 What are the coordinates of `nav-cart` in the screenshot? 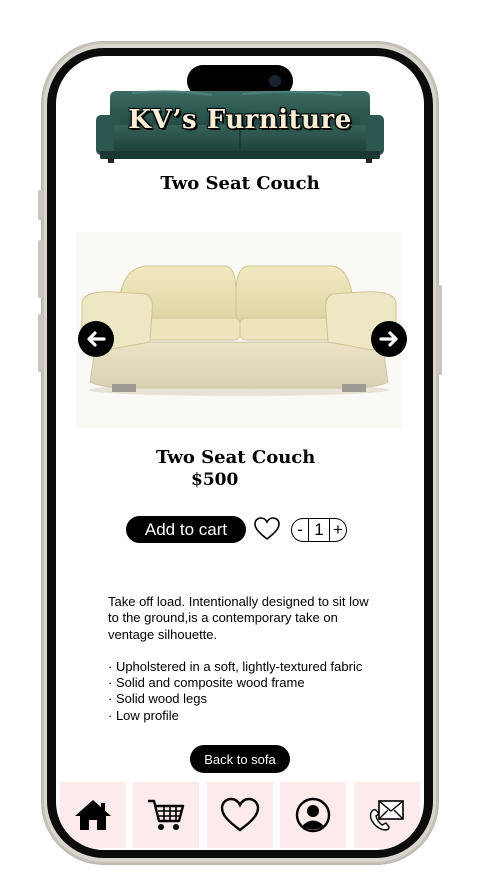 It's located at (166, 815).